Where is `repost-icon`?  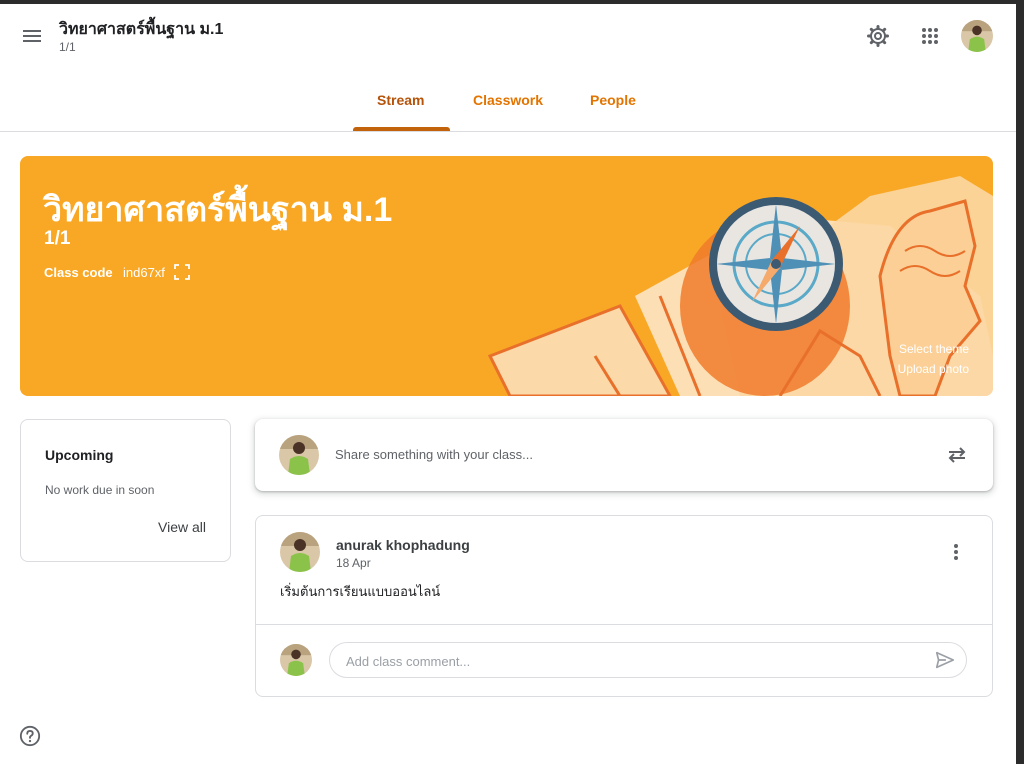 repost-icon is located at coordinates (957, 455).